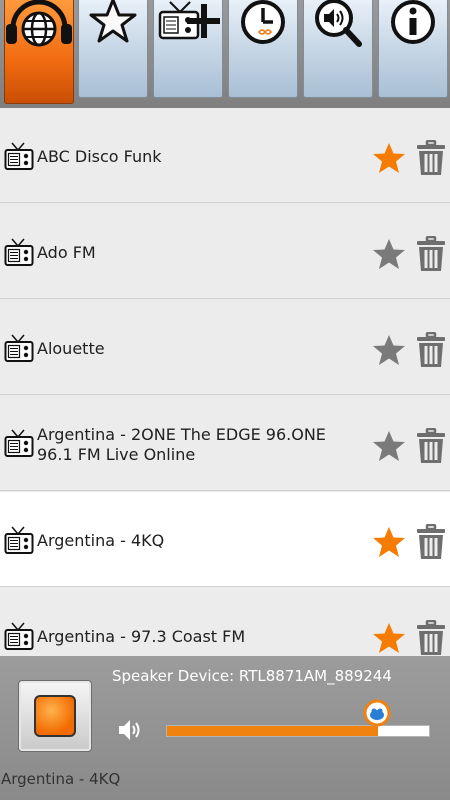 The height and width of the screenshot is (800, 450). Describe the element at coordinates (338, 26) in the screenshot. I see `search-speaker-icon` at that location.